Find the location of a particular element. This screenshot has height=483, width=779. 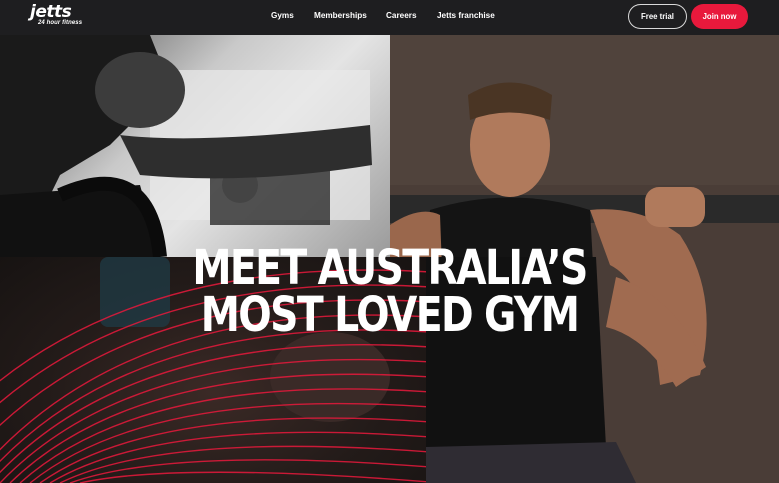

logo-tagline: 24 hour fitness is located at coordinates (60, 23).